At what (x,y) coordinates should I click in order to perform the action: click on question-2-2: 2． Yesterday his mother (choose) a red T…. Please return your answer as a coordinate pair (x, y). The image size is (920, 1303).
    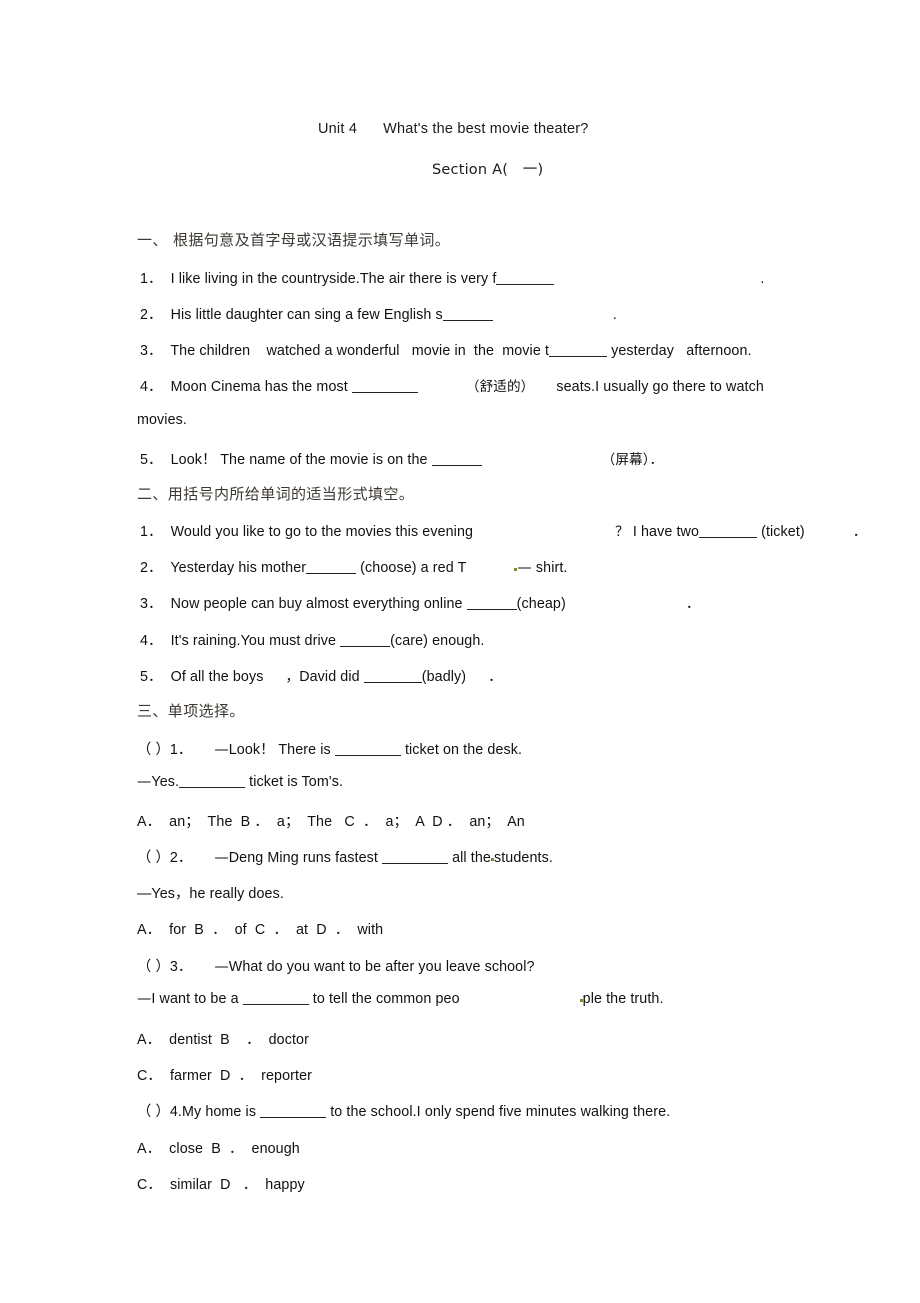
    Looking at the image, I should click on (354, 568).